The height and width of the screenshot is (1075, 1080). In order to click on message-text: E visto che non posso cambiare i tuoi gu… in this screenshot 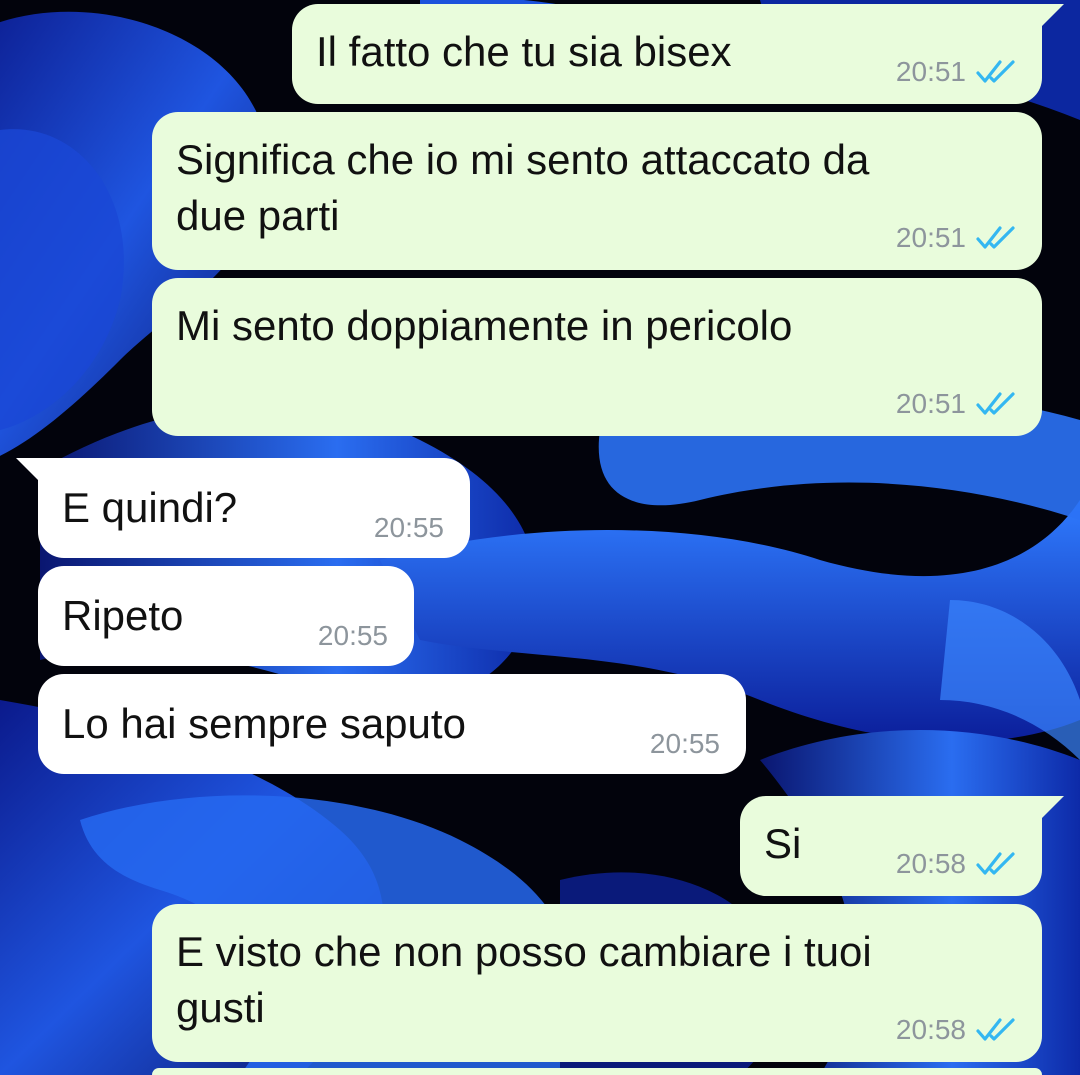, I will do `click(524, 979)`.